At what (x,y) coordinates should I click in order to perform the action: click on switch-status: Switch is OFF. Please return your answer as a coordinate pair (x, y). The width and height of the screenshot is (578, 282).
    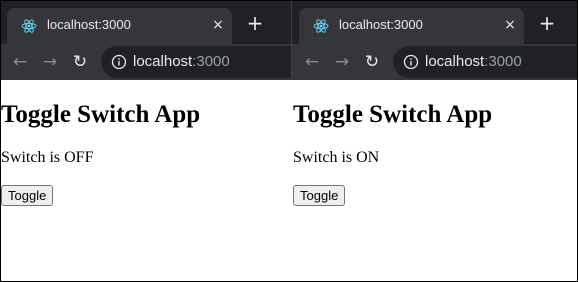
    Looking at the image, I should click on (47, 157).